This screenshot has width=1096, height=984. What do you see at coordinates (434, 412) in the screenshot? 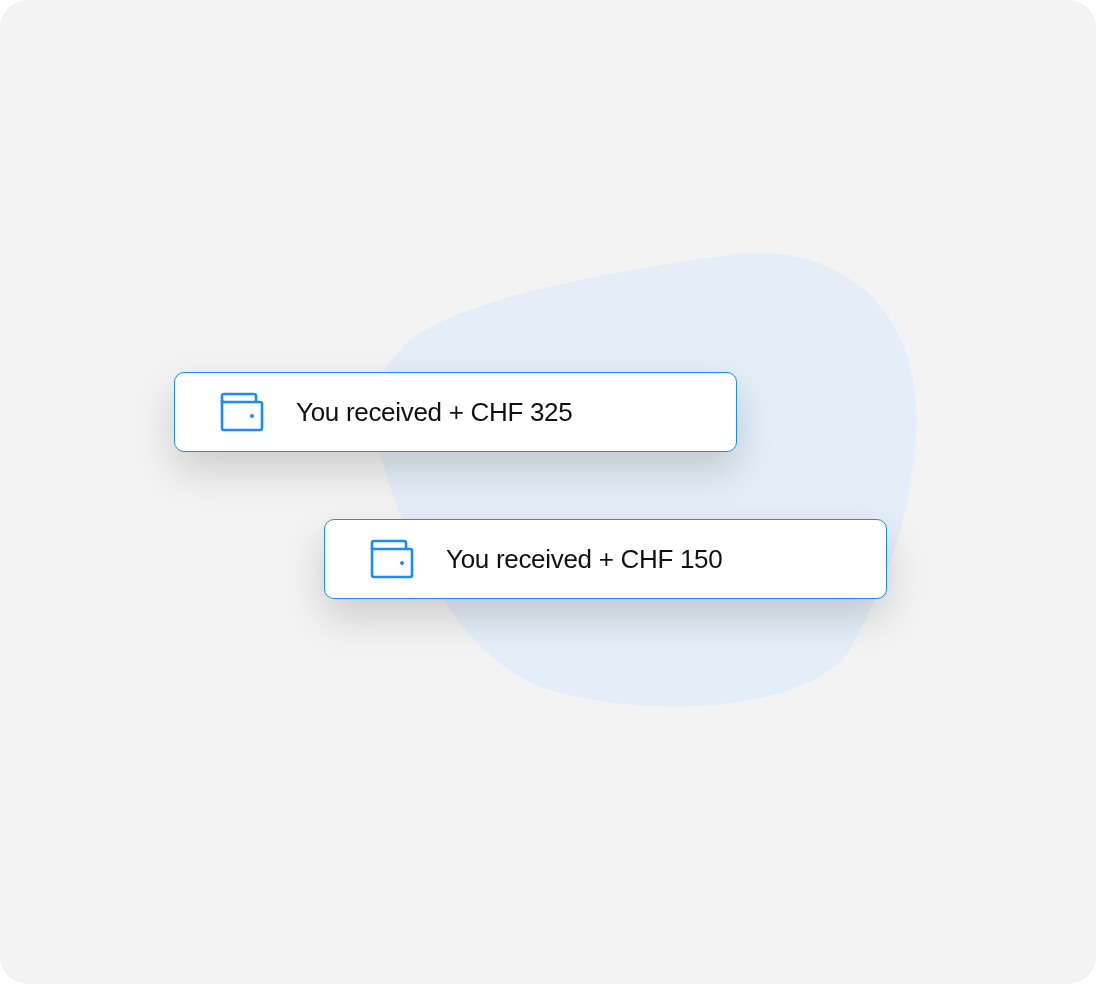
I see `notification-text: You received + CHF 325` at bounding box center [434, 412].